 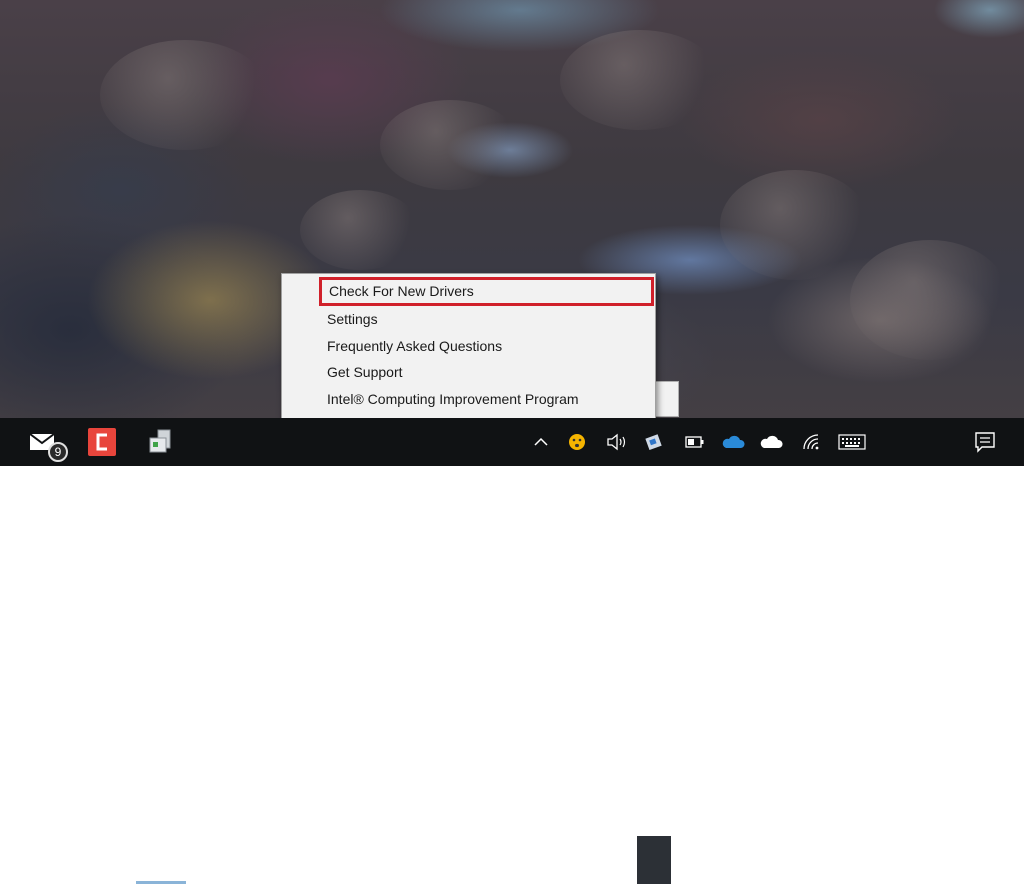 I want to click on onedrive-blue-icon, so click(x=733, y=441).